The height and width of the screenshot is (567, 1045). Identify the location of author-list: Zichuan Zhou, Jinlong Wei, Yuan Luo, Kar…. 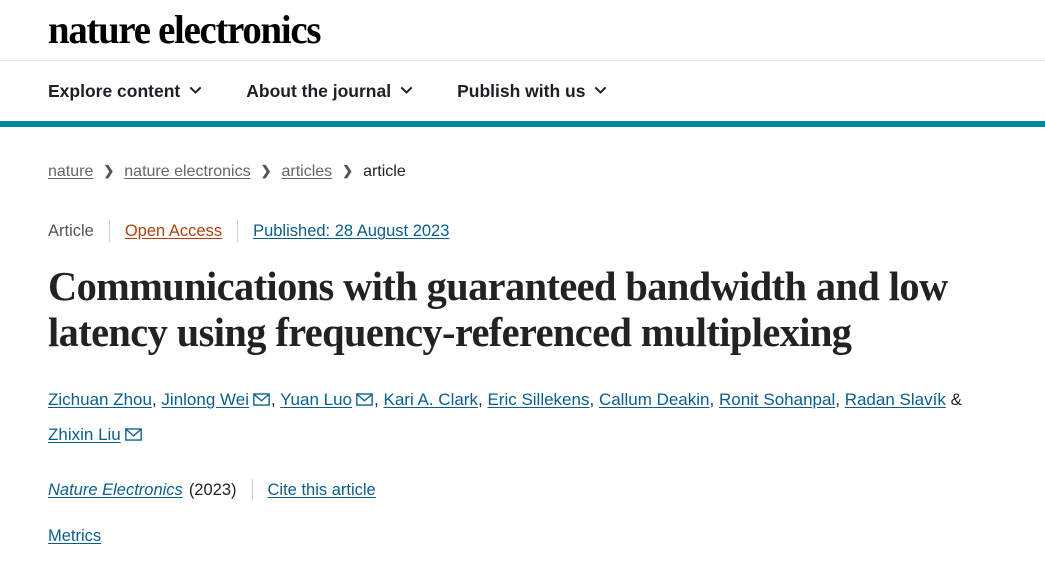
(513, 417).